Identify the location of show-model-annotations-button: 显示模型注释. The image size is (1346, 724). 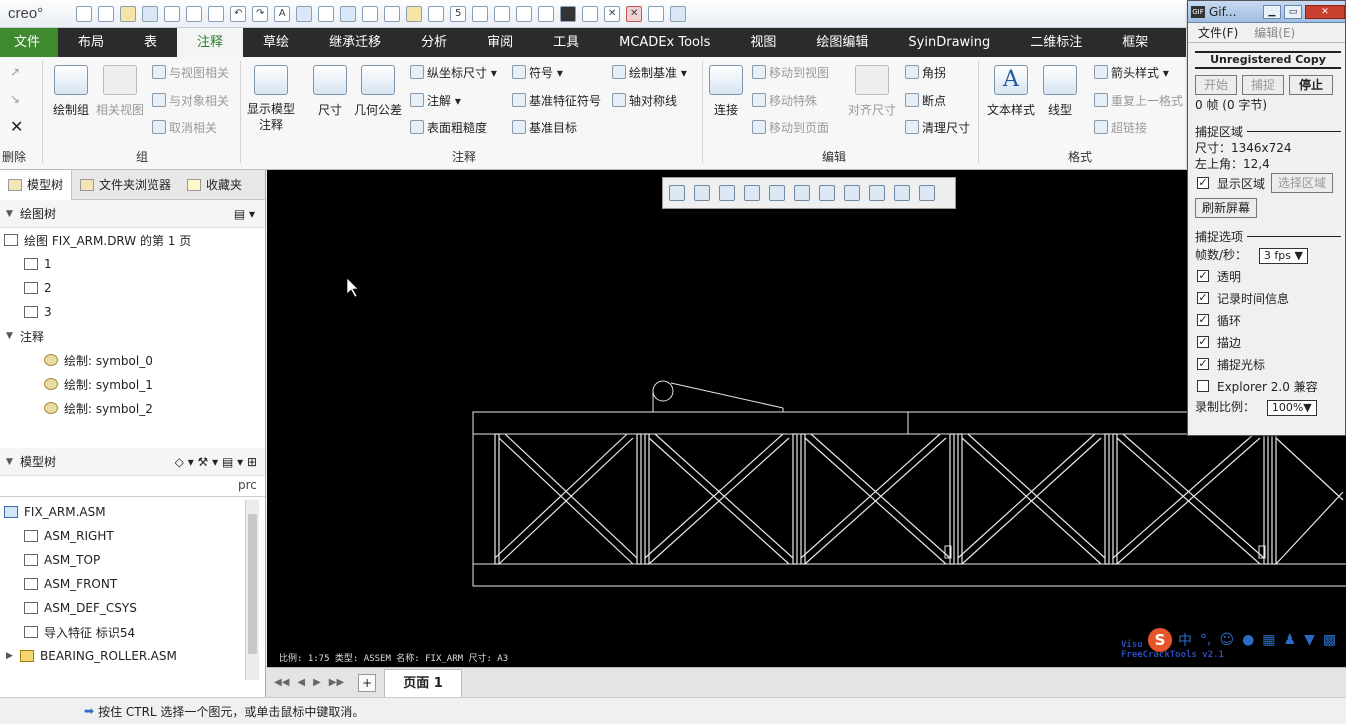
(271, 99).